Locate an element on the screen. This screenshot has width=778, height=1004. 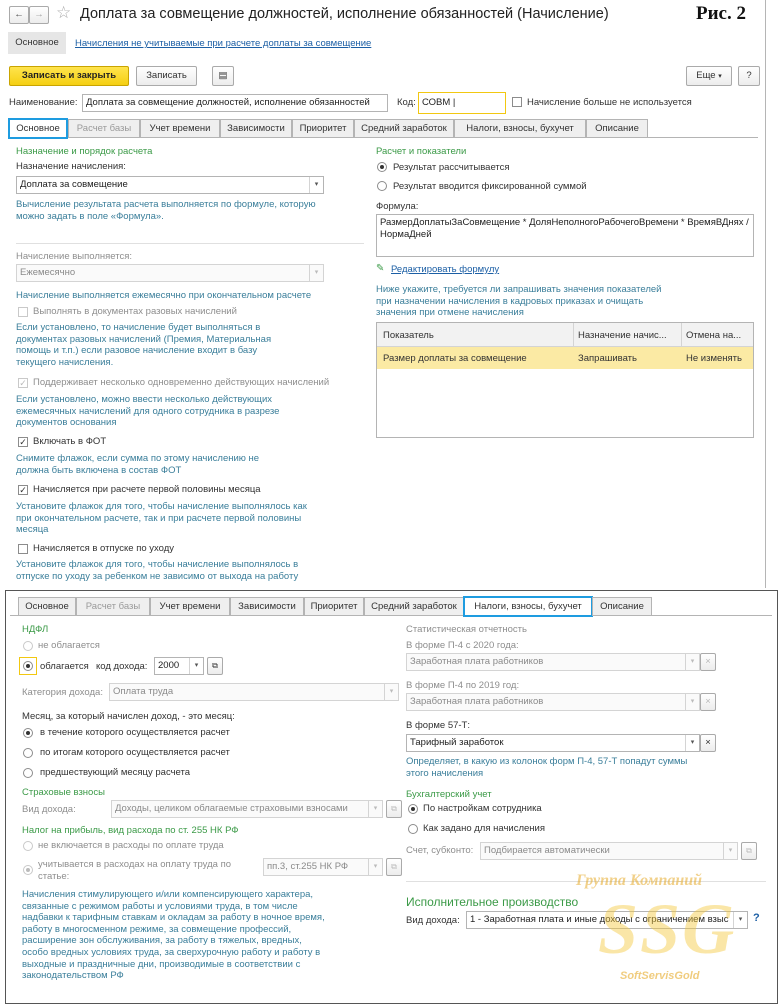
profit-option-excluded-label: не включается в расходы по оплате труда is located at coordinates (131, 845).